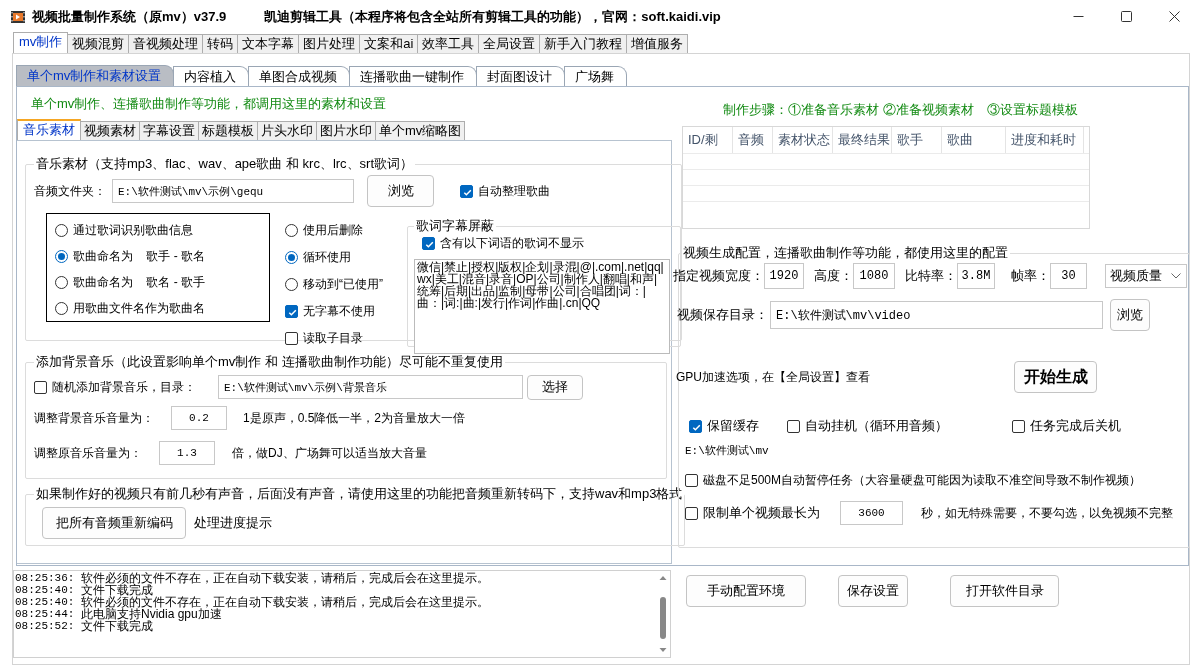 This screenshot has width=1198, height=667. What do you see at coordinates (555, 387) in the screenshot?
I see `choose-button: 选择` at bounding box center [555, 387].